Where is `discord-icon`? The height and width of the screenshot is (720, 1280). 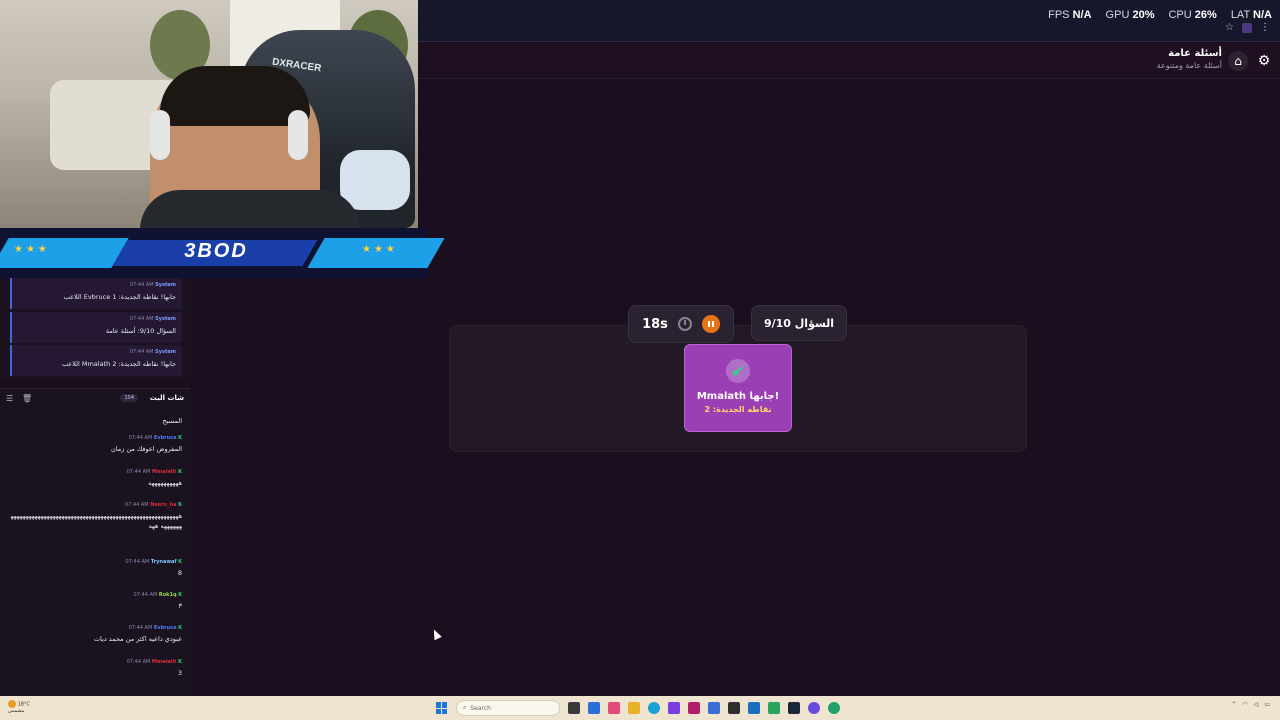 discord-icon is located at coordinates (814, 708).